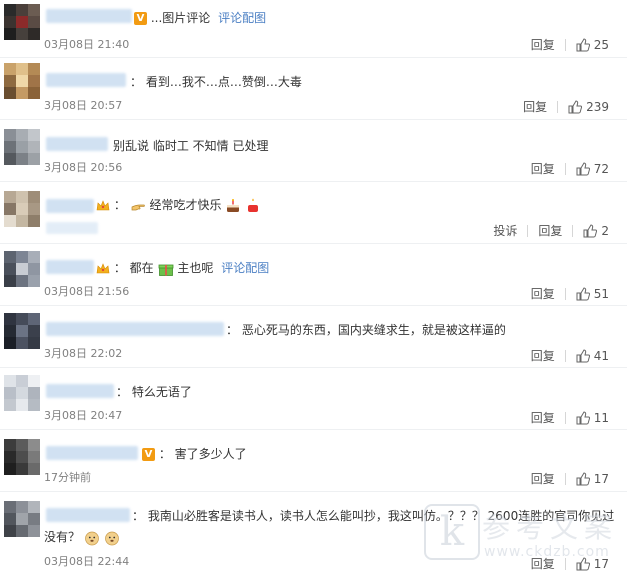 Image resolution: width=627 pixels, height=580 pixels. I want to click on comment-text-line: V ...图片评论 评论配图, so click(200, 17).